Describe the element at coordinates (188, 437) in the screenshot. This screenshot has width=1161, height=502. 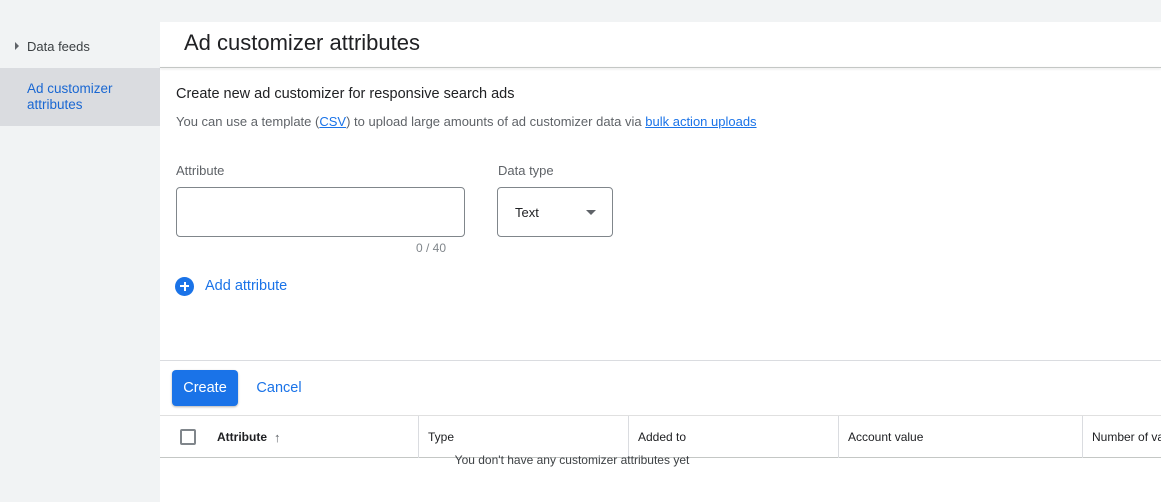
I see `select-all-checkbox` at that location.